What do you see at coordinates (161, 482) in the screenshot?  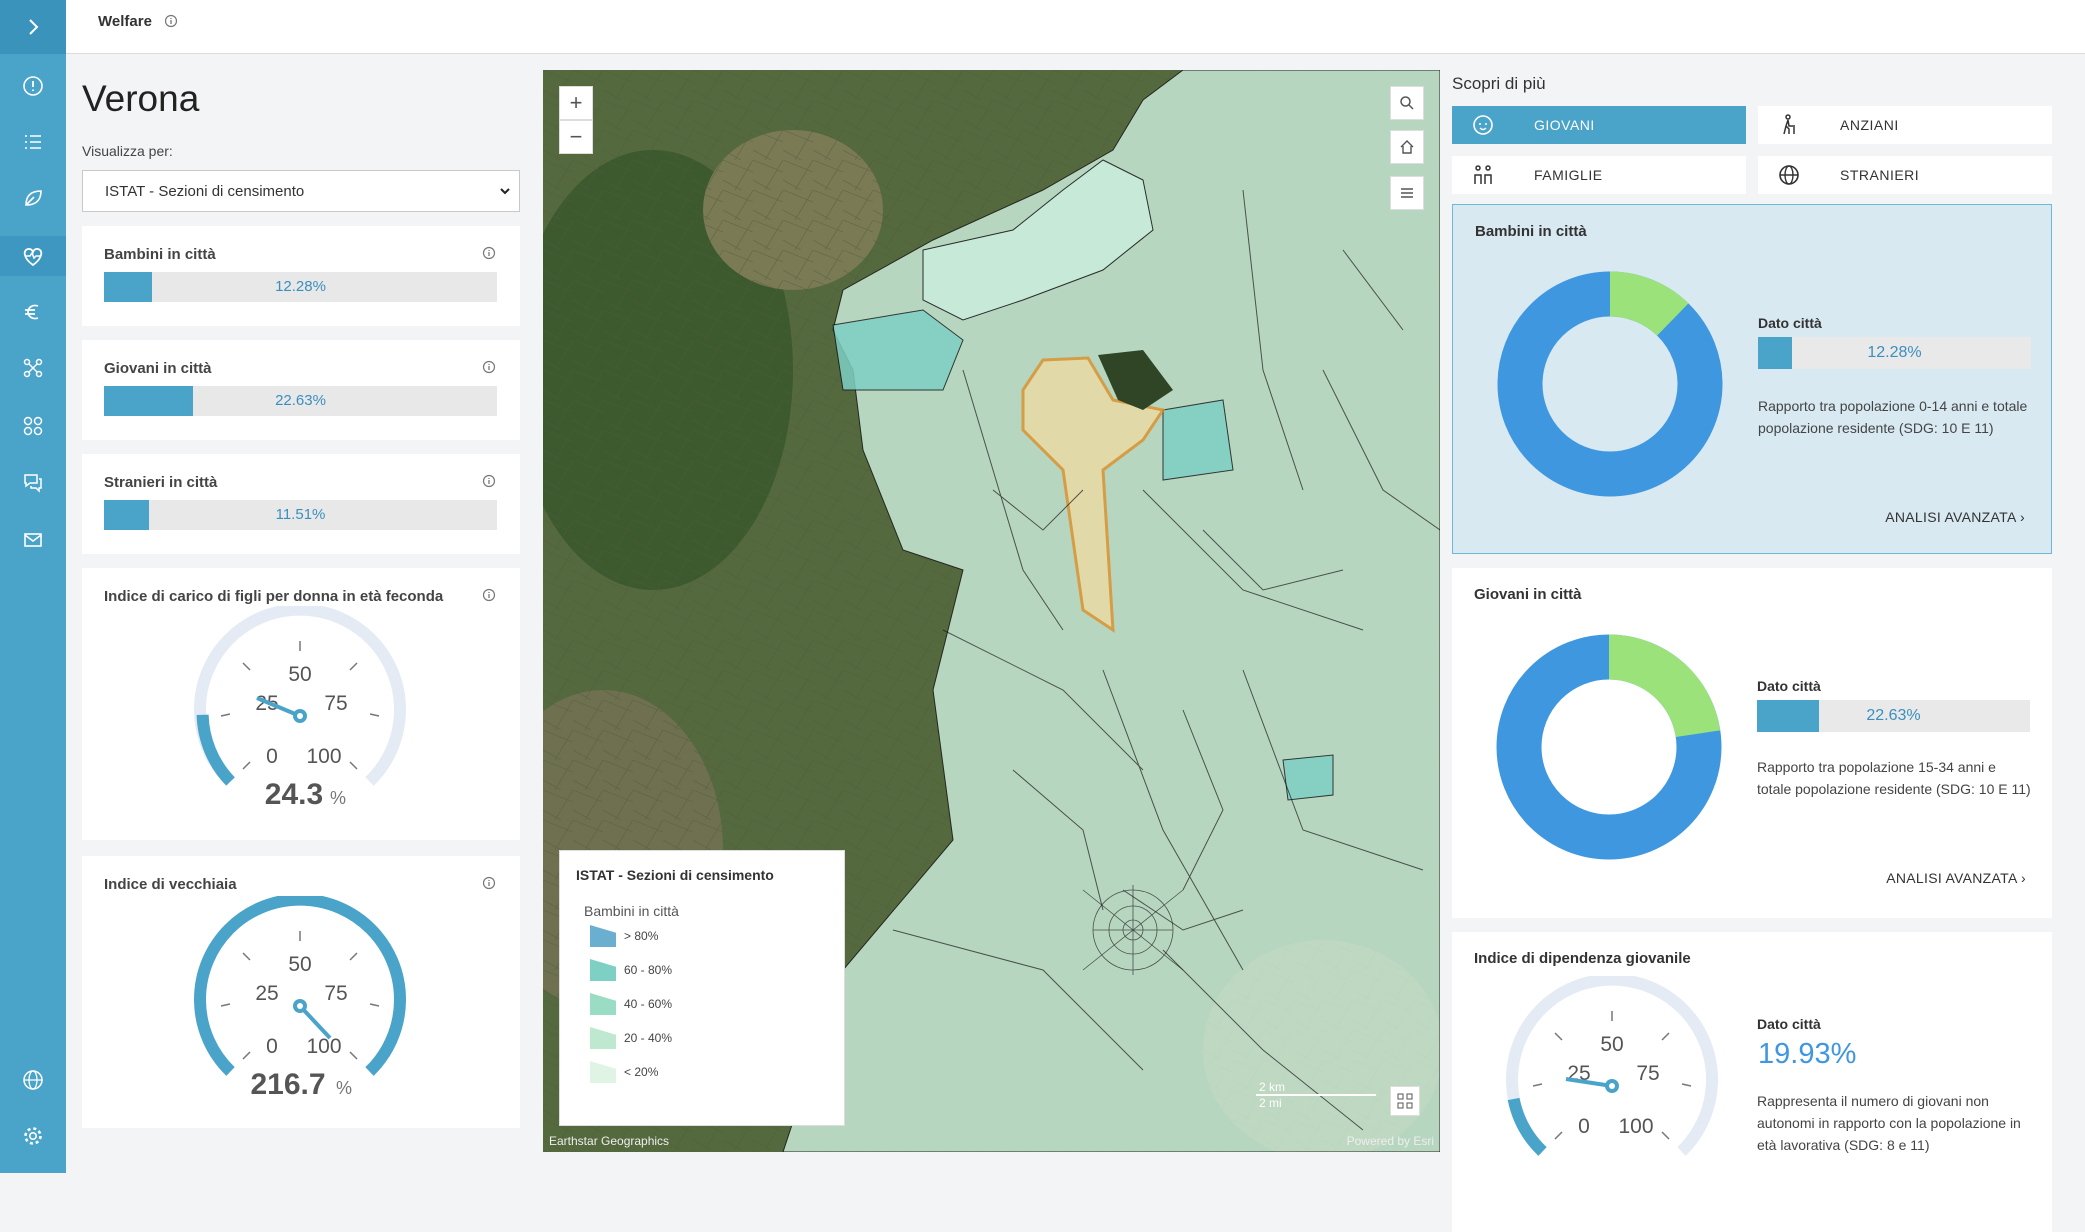 I see `stranieri-title: Stranieri in città` at bounding box center [161, 482].